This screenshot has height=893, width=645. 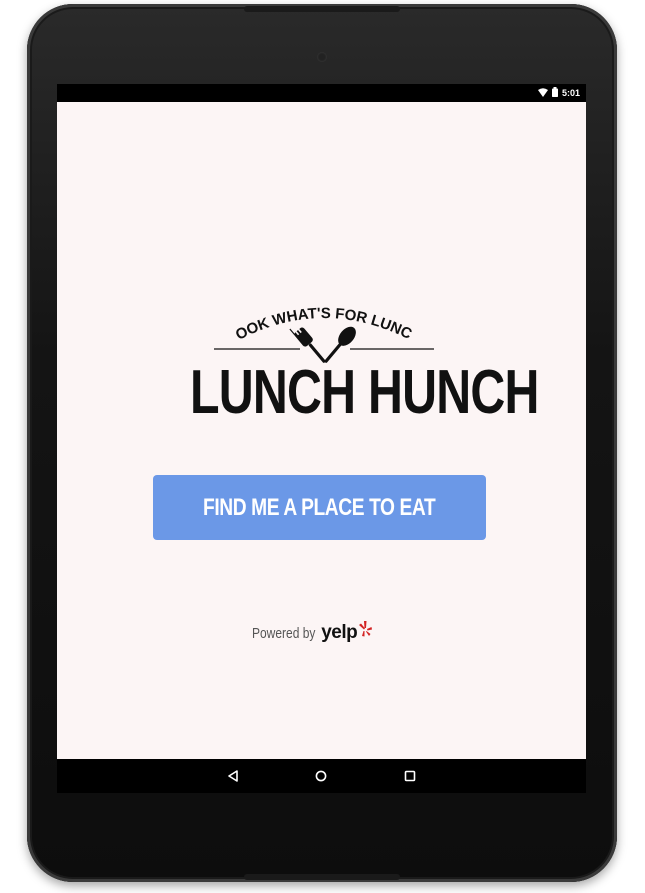 I want to click on top-speaker, so click(x=322, y=9).